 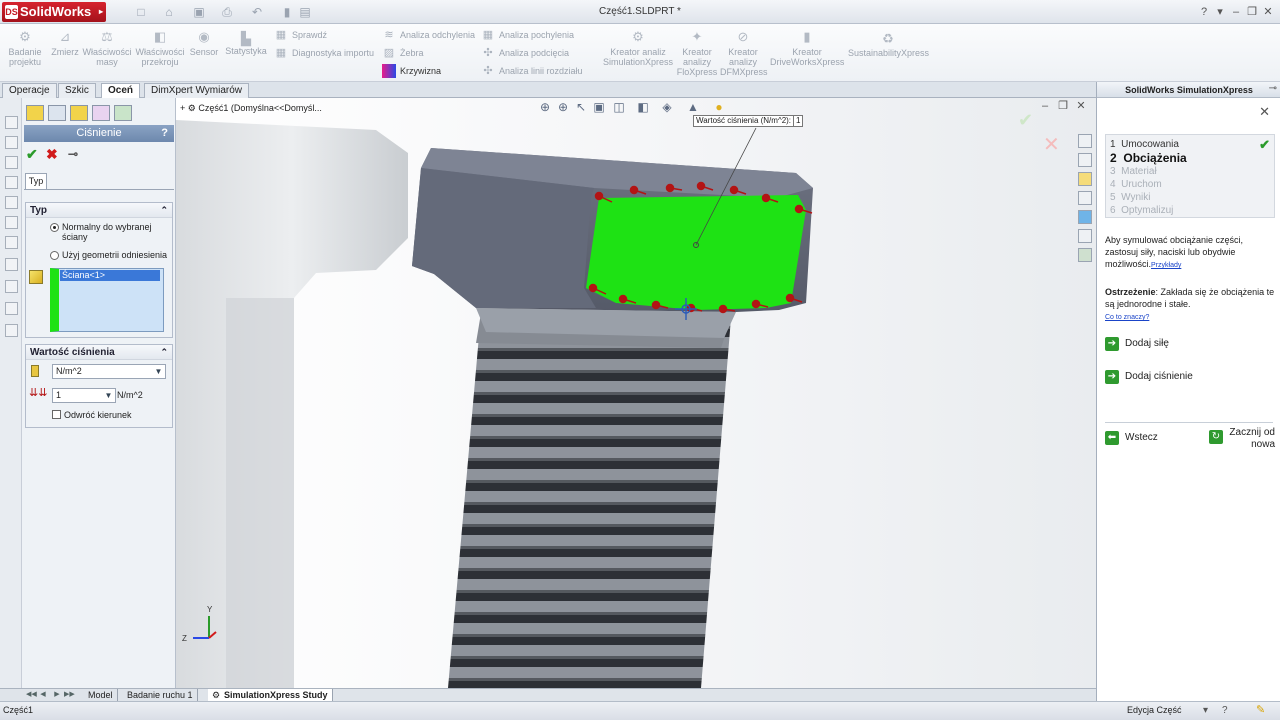 I want to click on sensor-button: ◉ Sensor, so click(x=204, y=44).